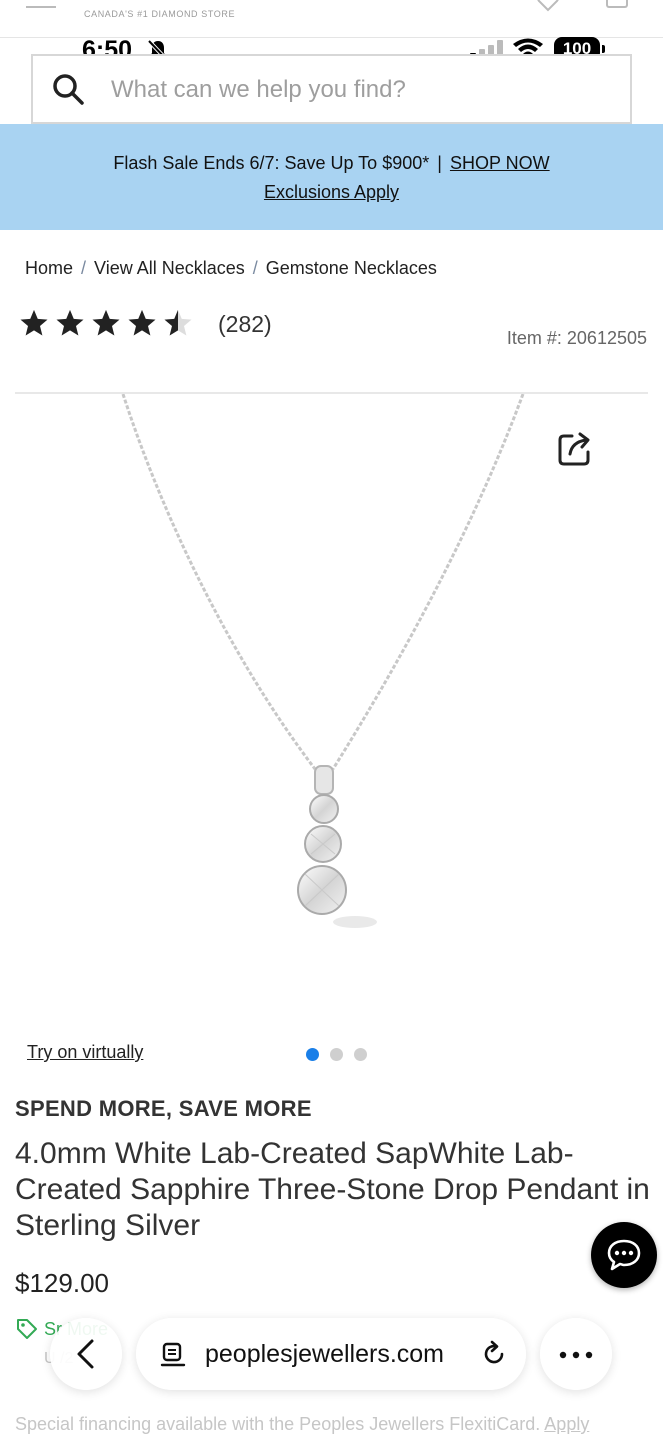 The height and width of the screenshot is (1440, 663). Describe the element at coordinates (617, 4) in the screenshot. I see `shopping-bag-icon` at that location.